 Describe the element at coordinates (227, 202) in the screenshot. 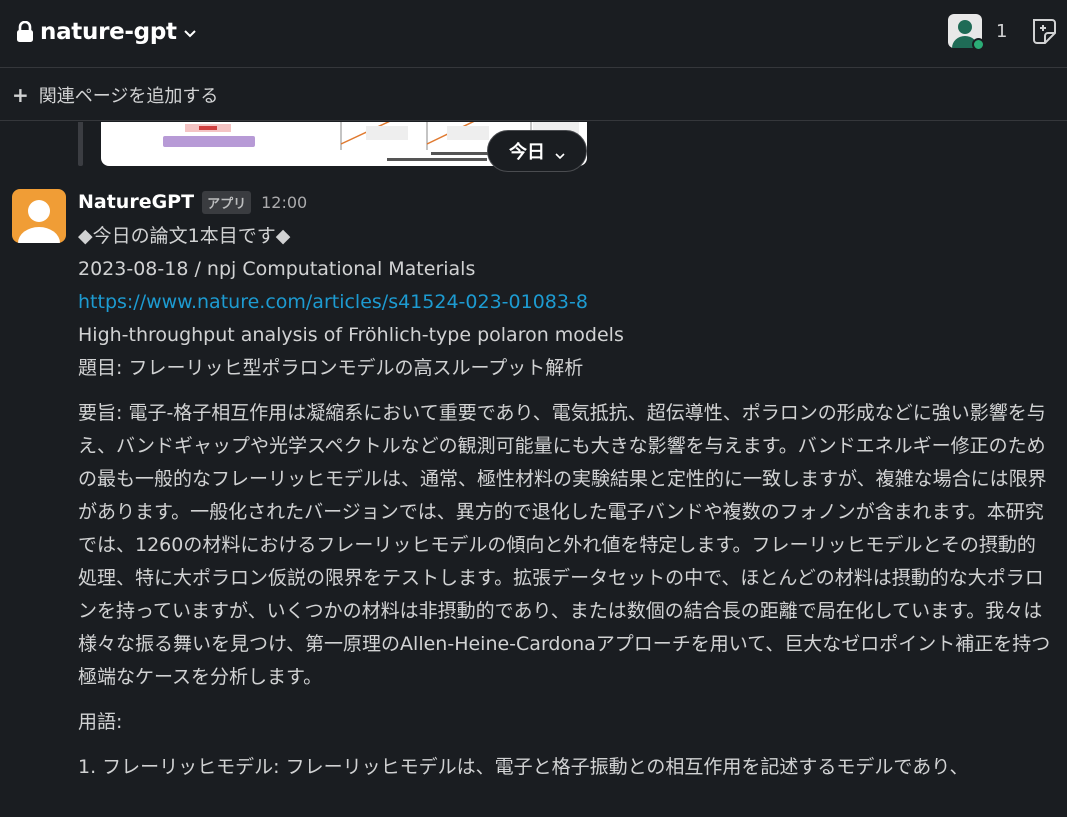

I see `app-badge: アプリ` at that location.